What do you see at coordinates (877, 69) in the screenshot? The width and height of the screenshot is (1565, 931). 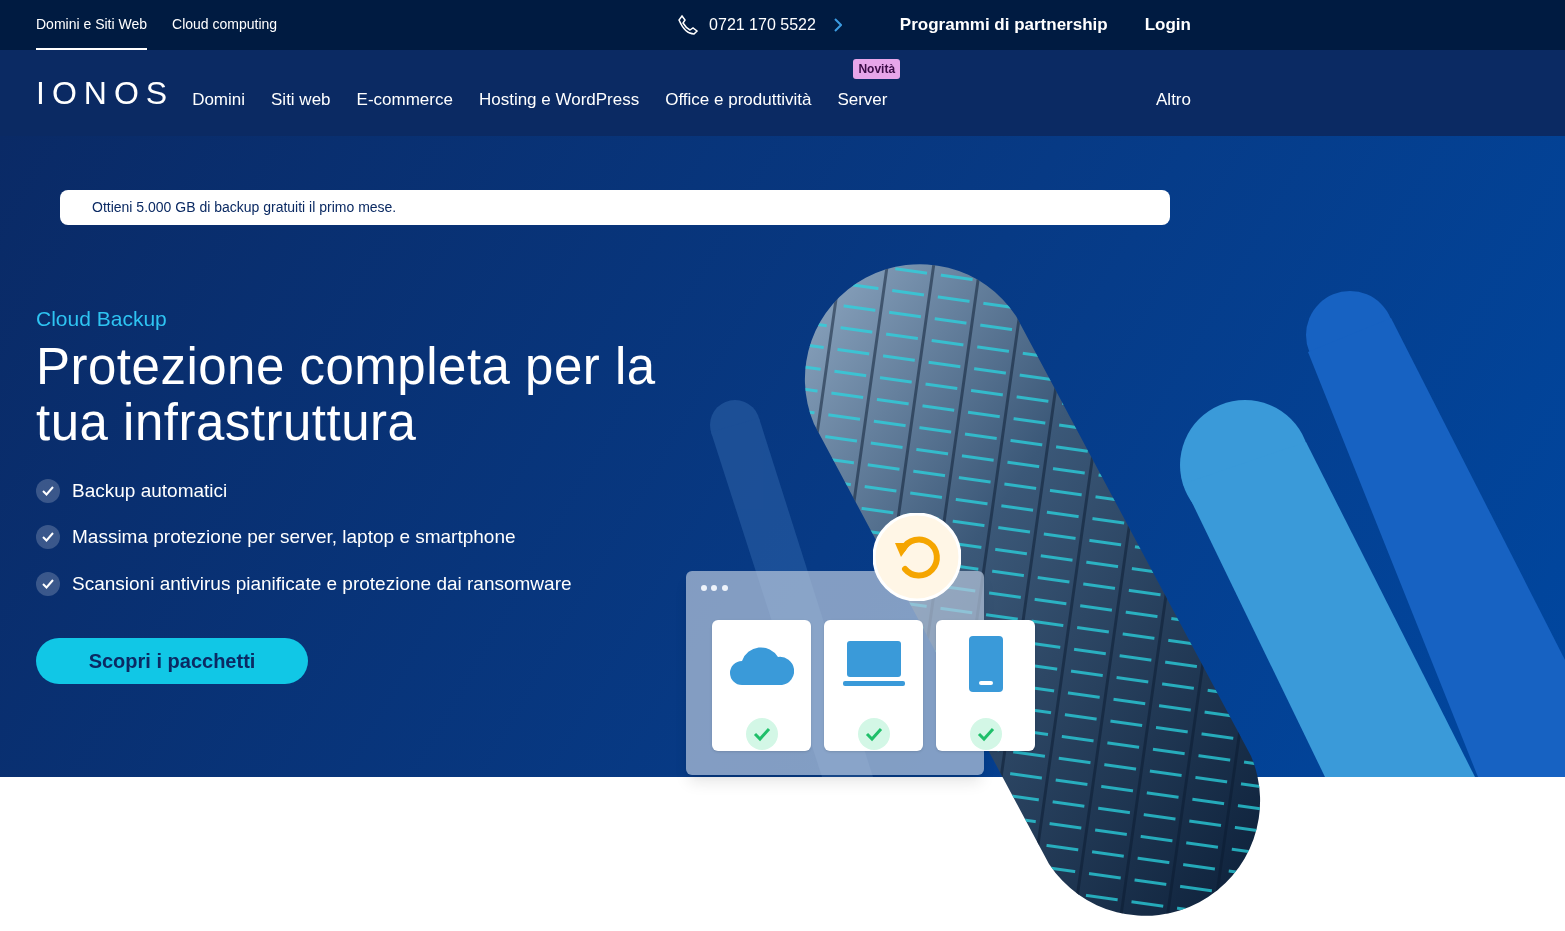 I see `new-badge: Novità` at bounding box center [877, 69].